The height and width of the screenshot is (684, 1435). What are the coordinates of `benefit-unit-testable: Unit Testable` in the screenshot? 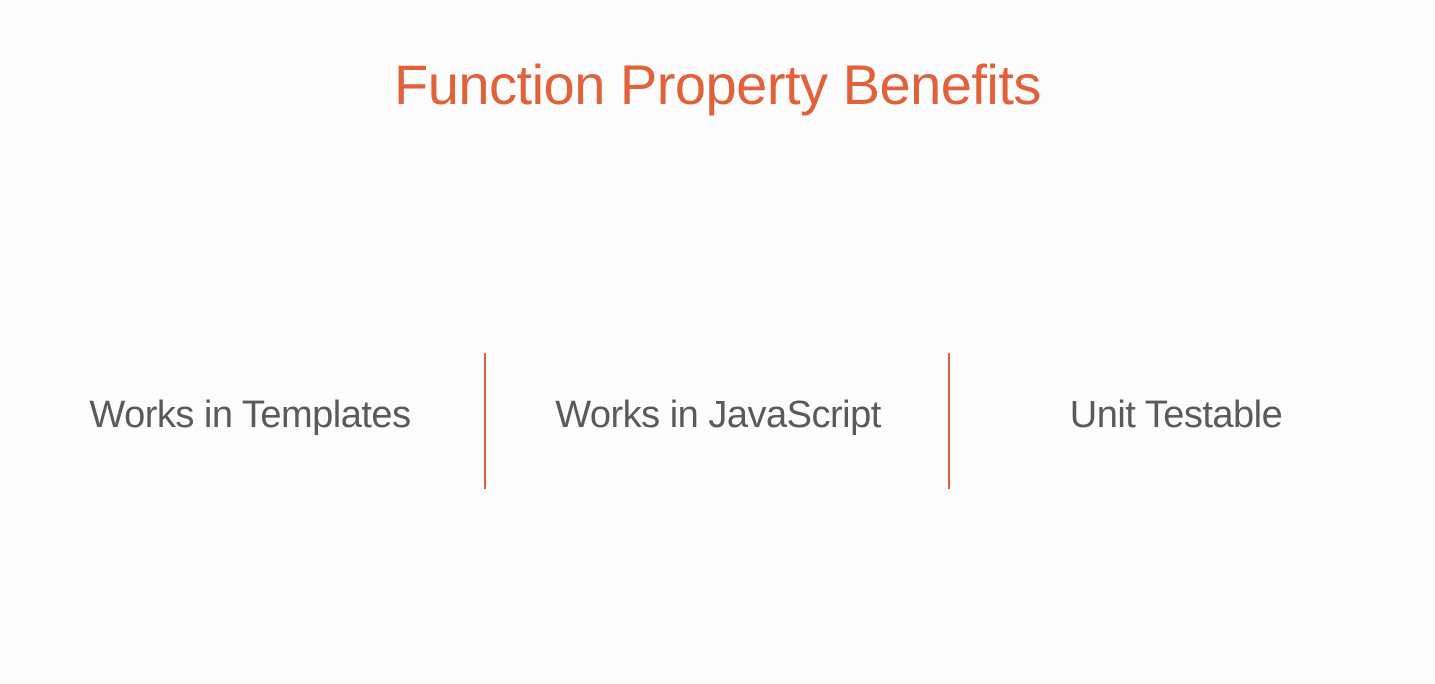 It's located at (1176, 415).